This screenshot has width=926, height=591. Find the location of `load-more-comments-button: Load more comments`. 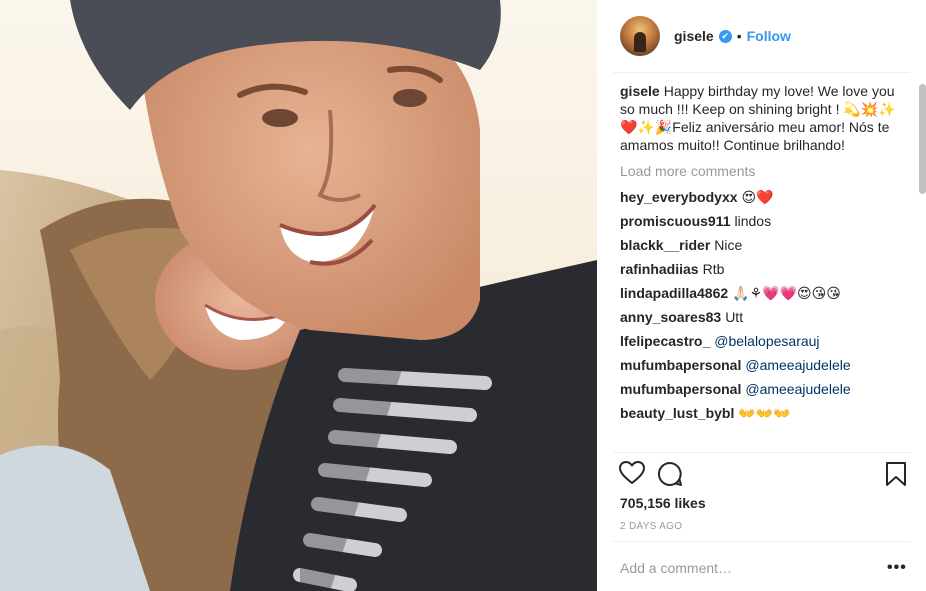

load-more-comments-button: Load more comments is located at coordinates (765, 171).